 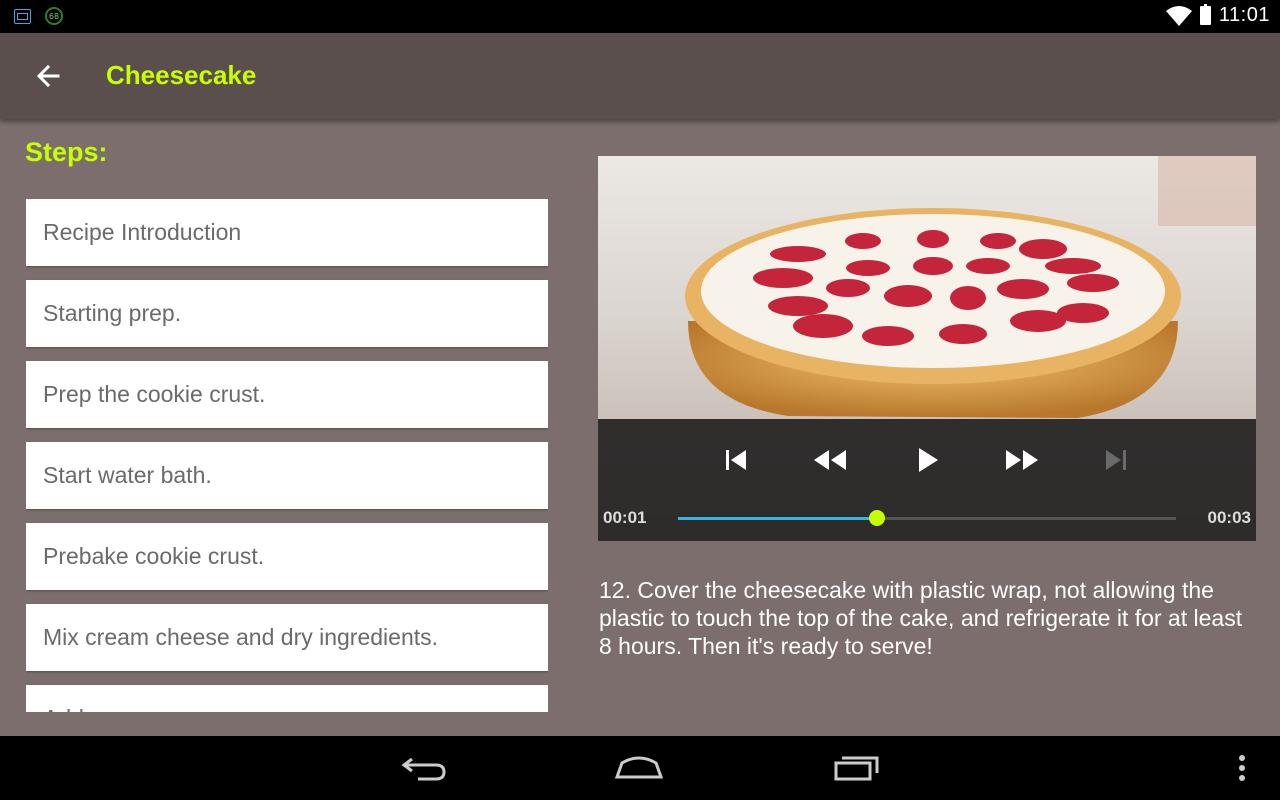 I want to click on nav-recents-button, so click(x=857, y=768).